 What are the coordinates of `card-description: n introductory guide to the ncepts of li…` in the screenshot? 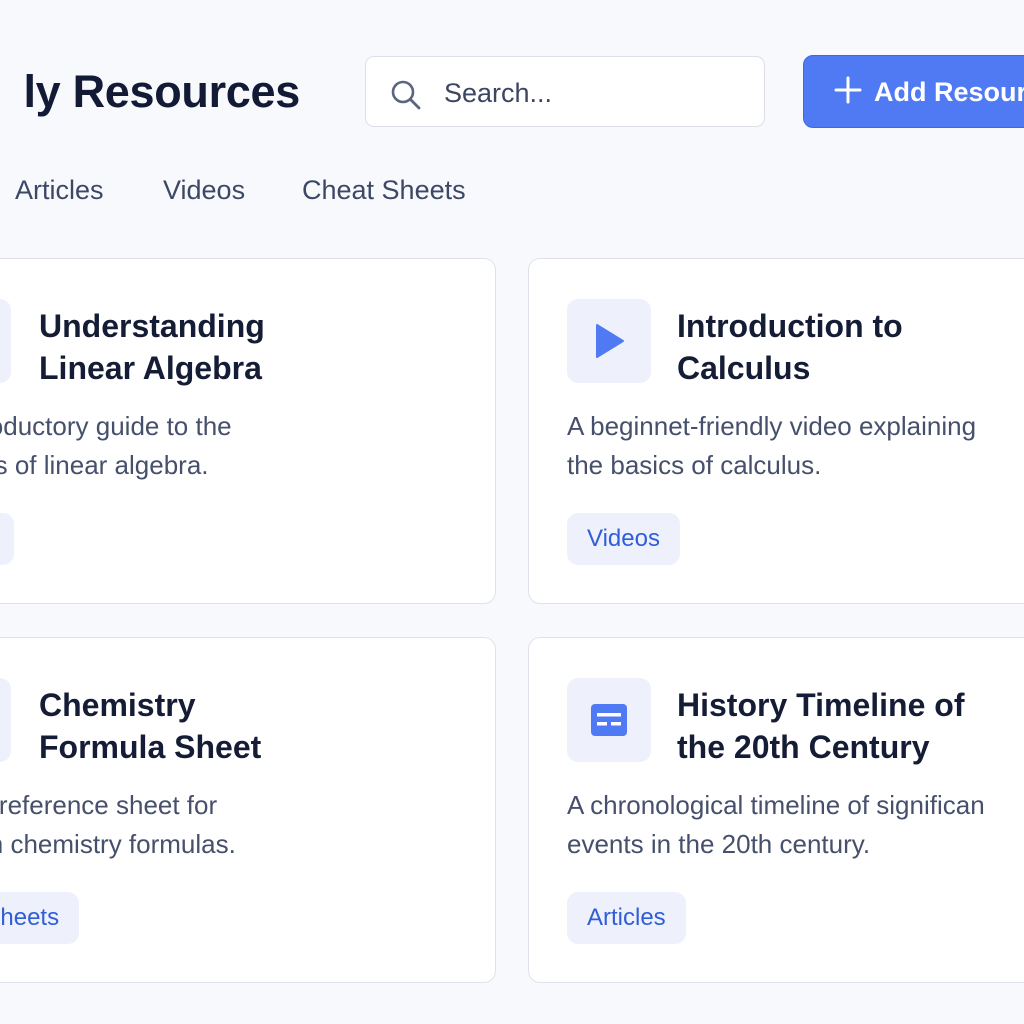 It's located at (116, 445).